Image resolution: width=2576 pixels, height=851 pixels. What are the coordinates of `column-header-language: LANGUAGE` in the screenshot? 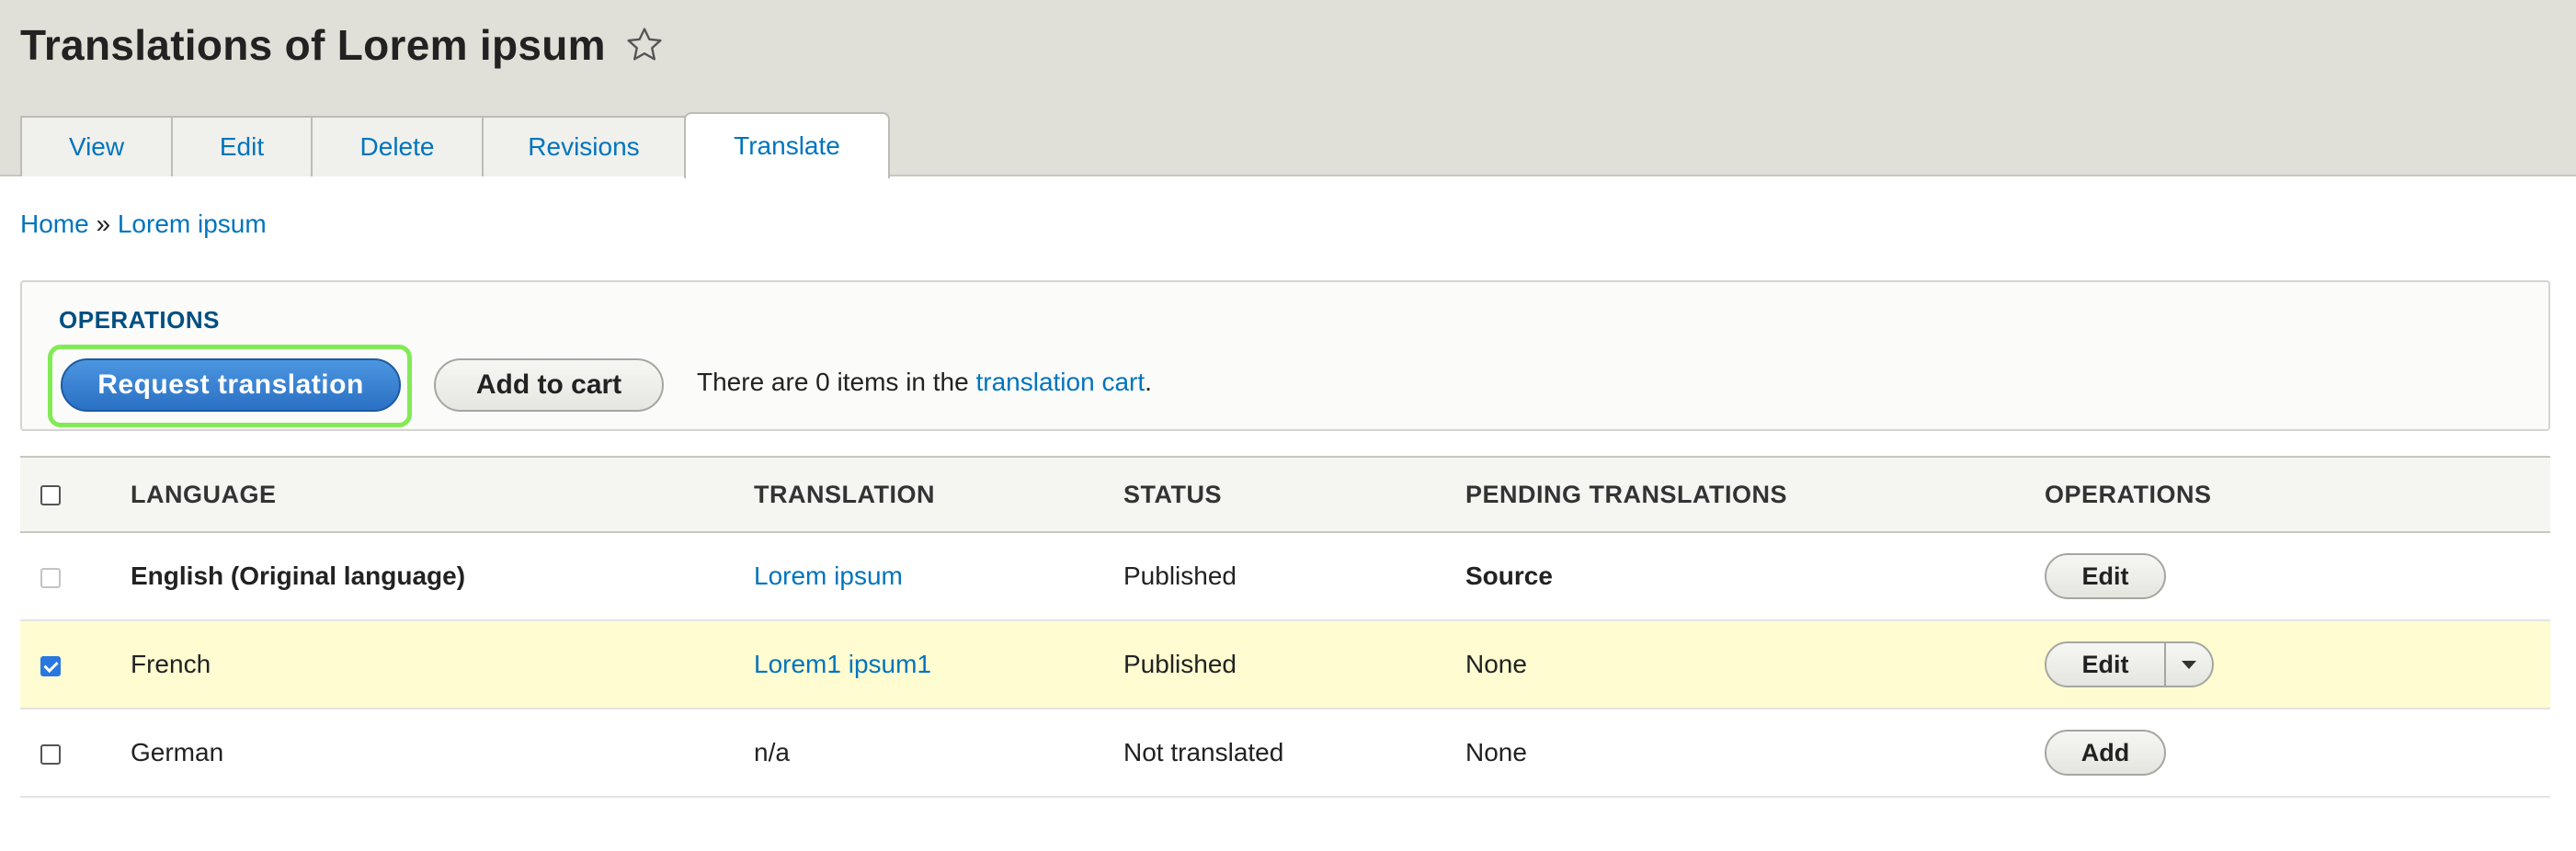 It's located at (442, 494).